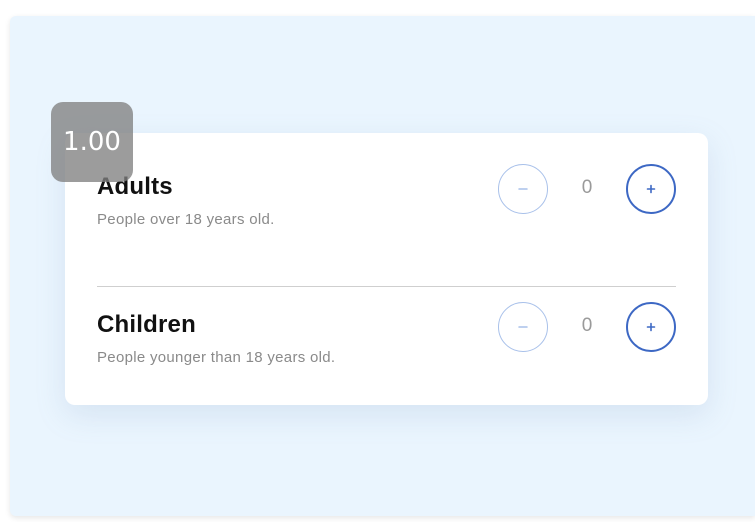  Describe the element at coordinates (386, 203) in the screenshot. I see `adults-row: Adults People over 18 years old. 0` at that location.